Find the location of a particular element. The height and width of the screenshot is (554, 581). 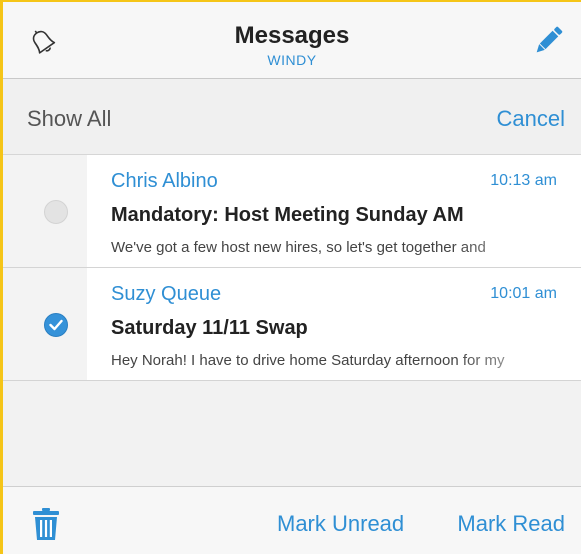

location-subtitle: WINDY is located at coordinates (292, 60).